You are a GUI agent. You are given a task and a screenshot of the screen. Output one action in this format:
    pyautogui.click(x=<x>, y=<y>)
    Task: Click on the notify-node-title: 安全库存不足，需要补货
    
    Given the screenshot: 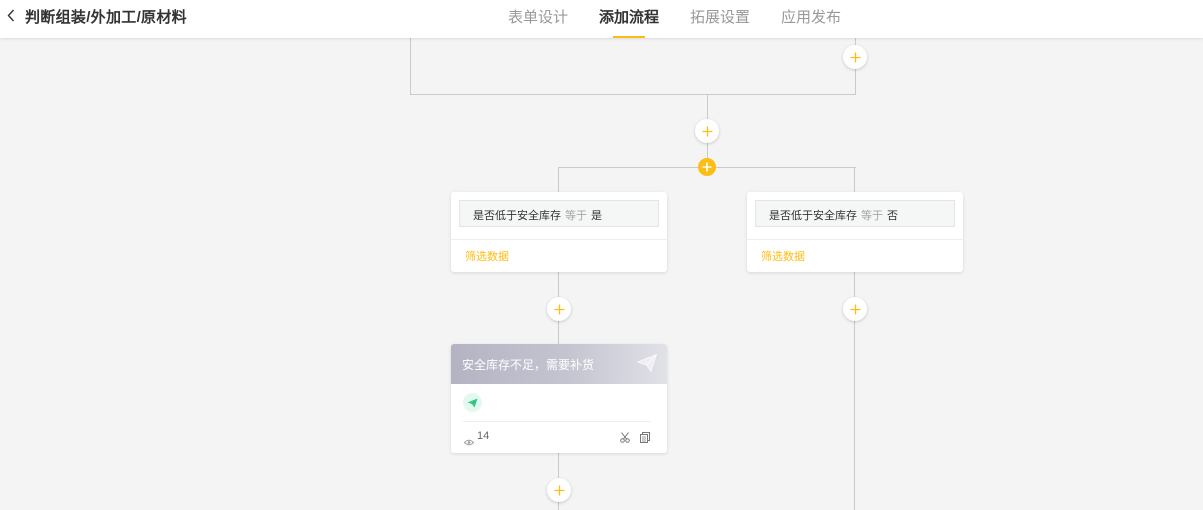 What is the action you would take?
    pyautogui.click(x=528, y=365)
    